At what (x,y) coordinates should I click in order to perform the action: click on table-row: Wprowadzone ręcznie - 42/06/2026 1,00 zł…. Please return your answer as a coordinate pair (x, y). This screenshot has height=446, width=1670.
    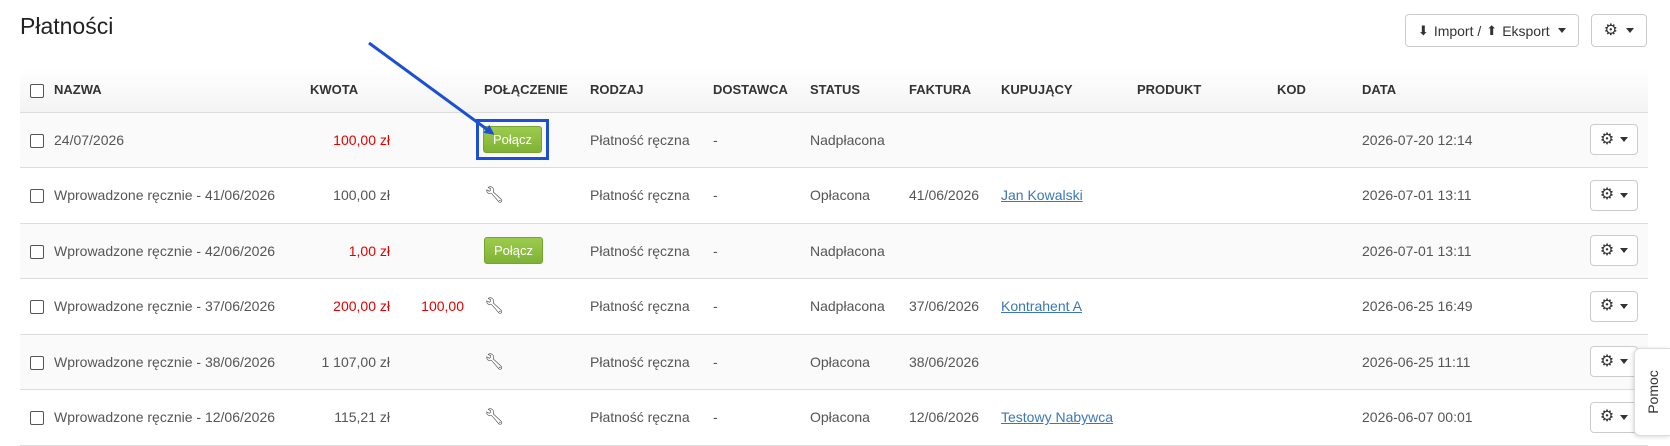
    Looking at the image, I should click on (834, 251).